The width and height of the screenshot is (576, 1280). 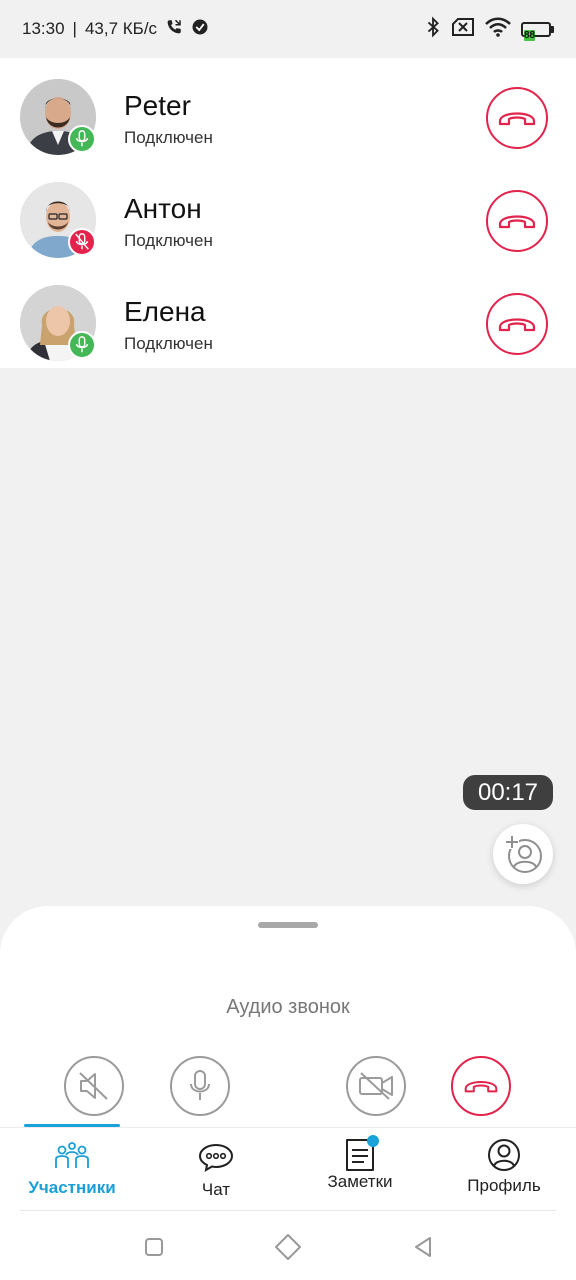 I want to click on nav-back-button, so click(x=423, y=1247).